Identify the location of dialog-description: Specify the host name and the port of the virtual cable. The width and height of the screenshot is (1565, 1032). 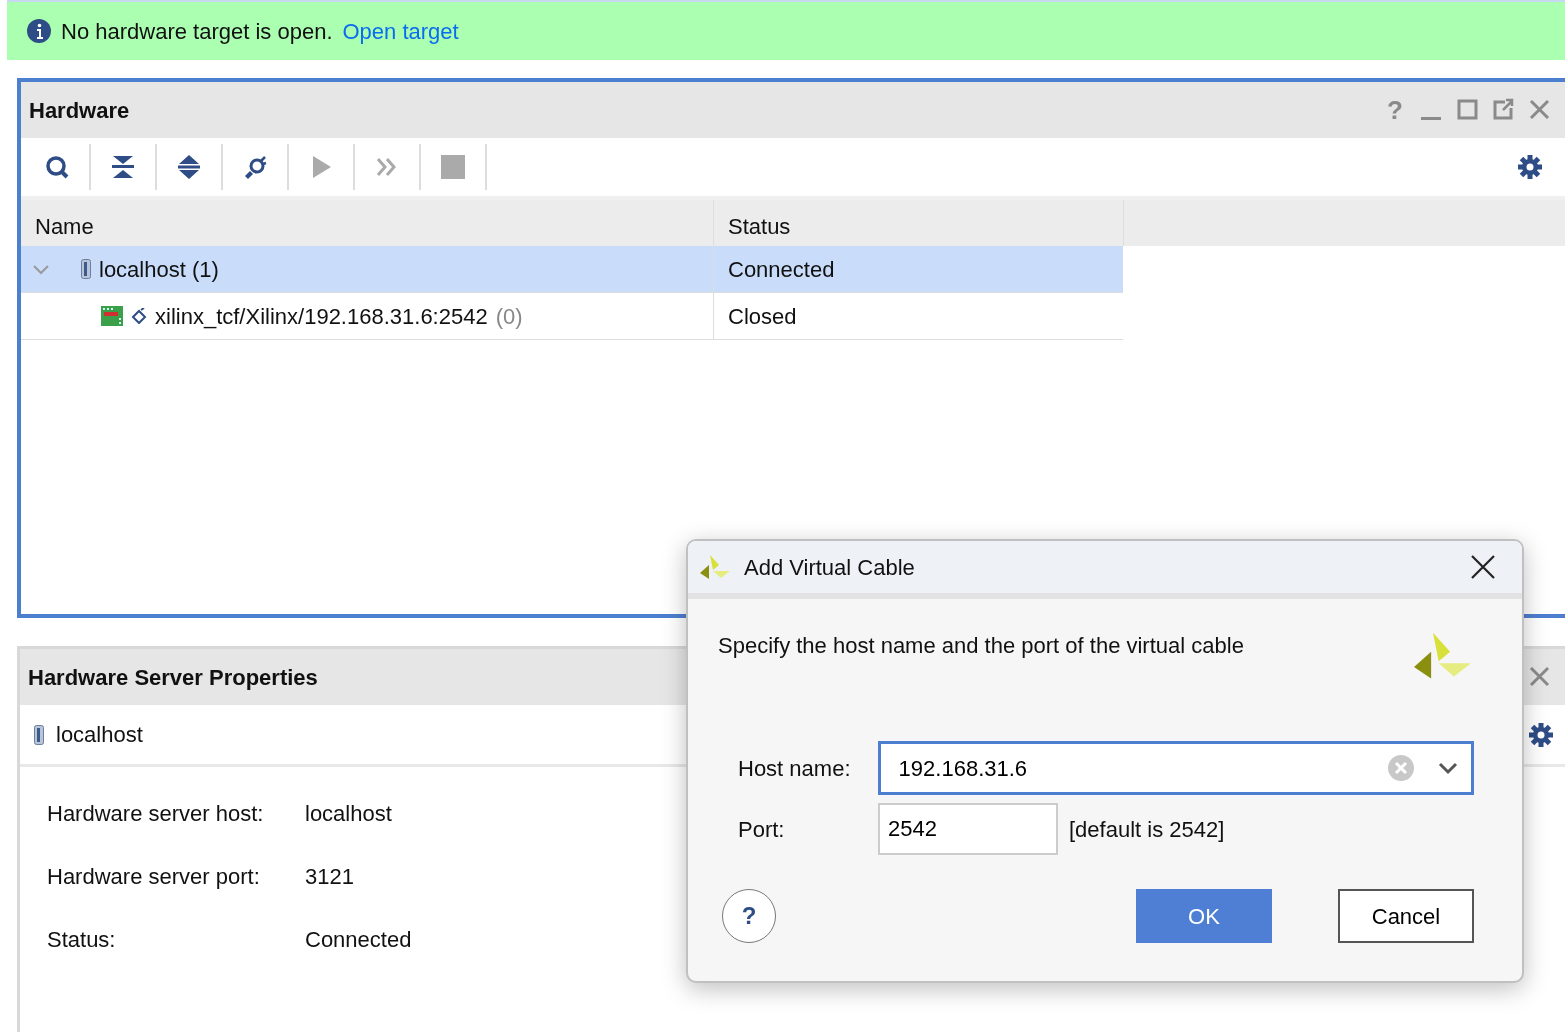
(981, 646).